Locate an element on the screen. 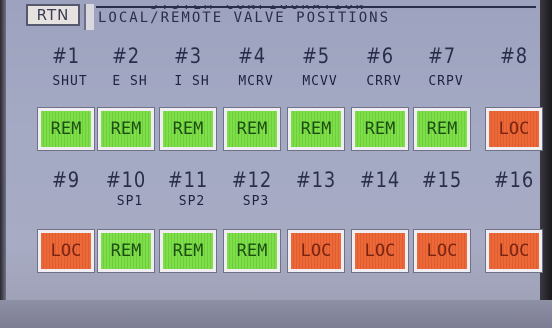 This screenshot has width=552, height=328. valve-number: #3 is located at coordinates (188, 56).